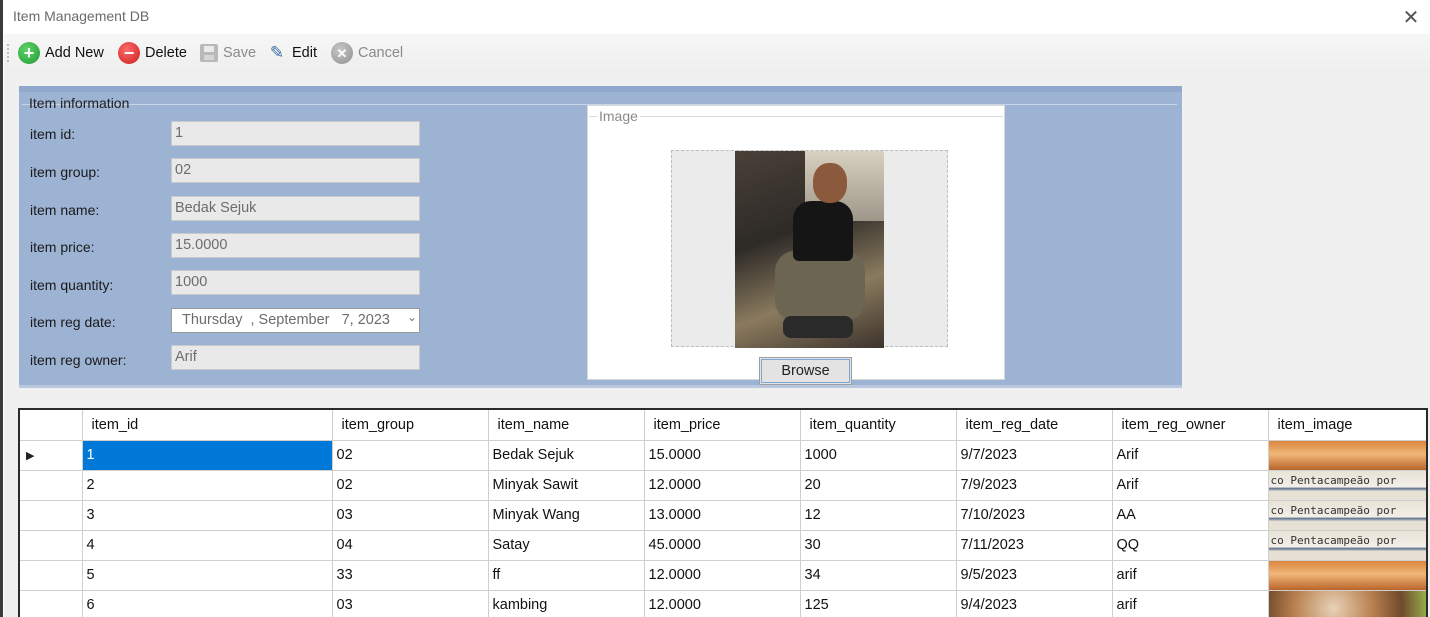 This screenshot has width=1430, height=617. I want to click on column-header-item-image: item_image, so click(1347, 425).